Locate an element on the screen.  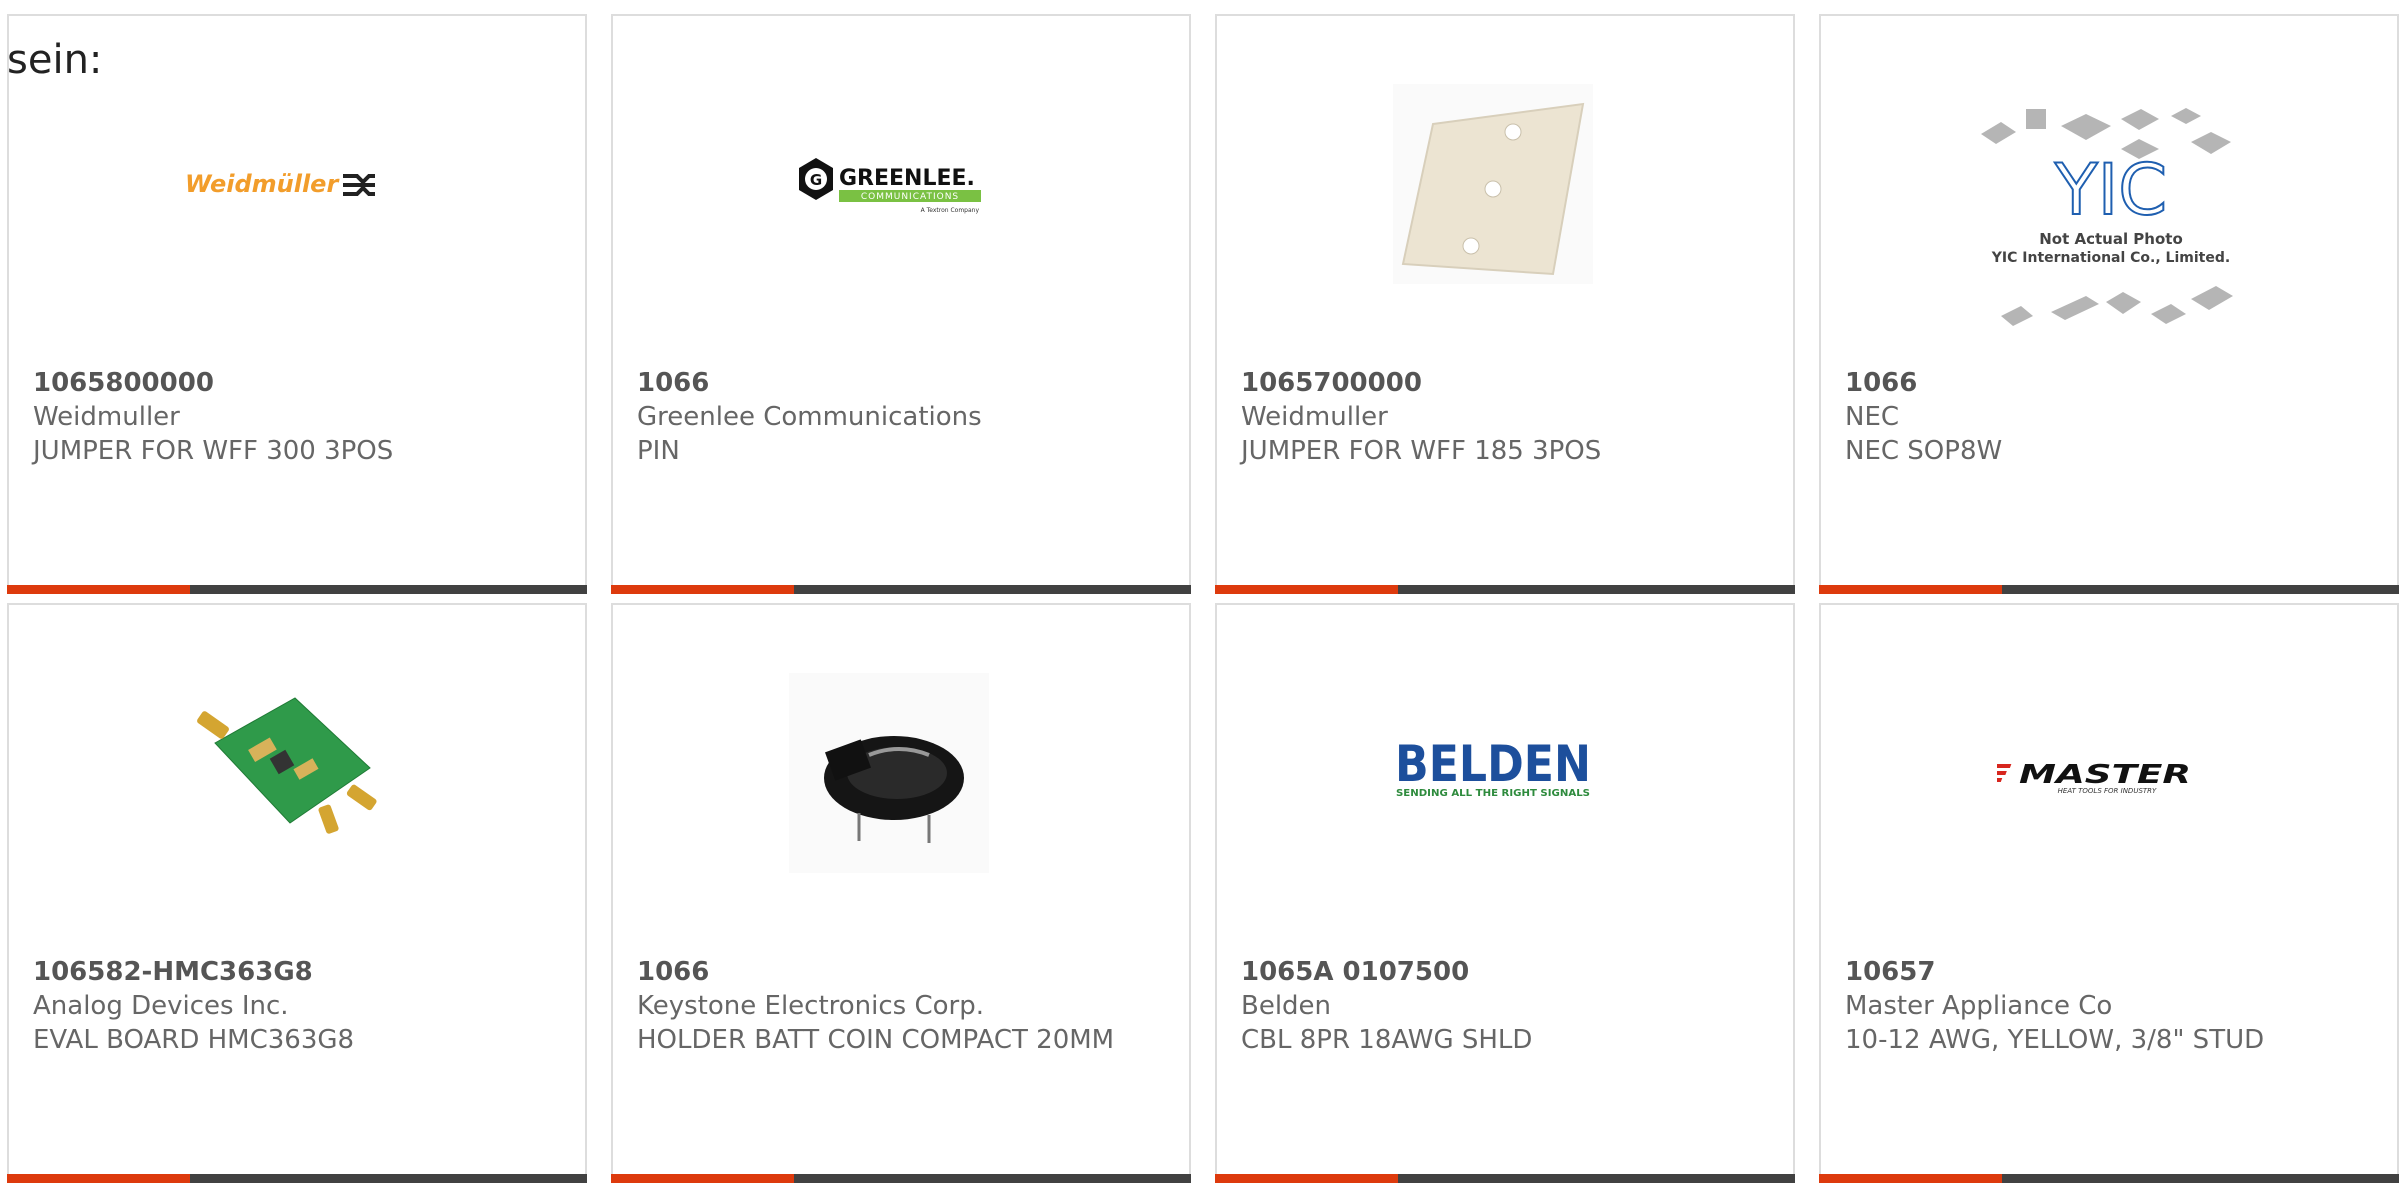
description: CBL 8PR 18AWG SHLD is located at coordinates (1387, 1040).